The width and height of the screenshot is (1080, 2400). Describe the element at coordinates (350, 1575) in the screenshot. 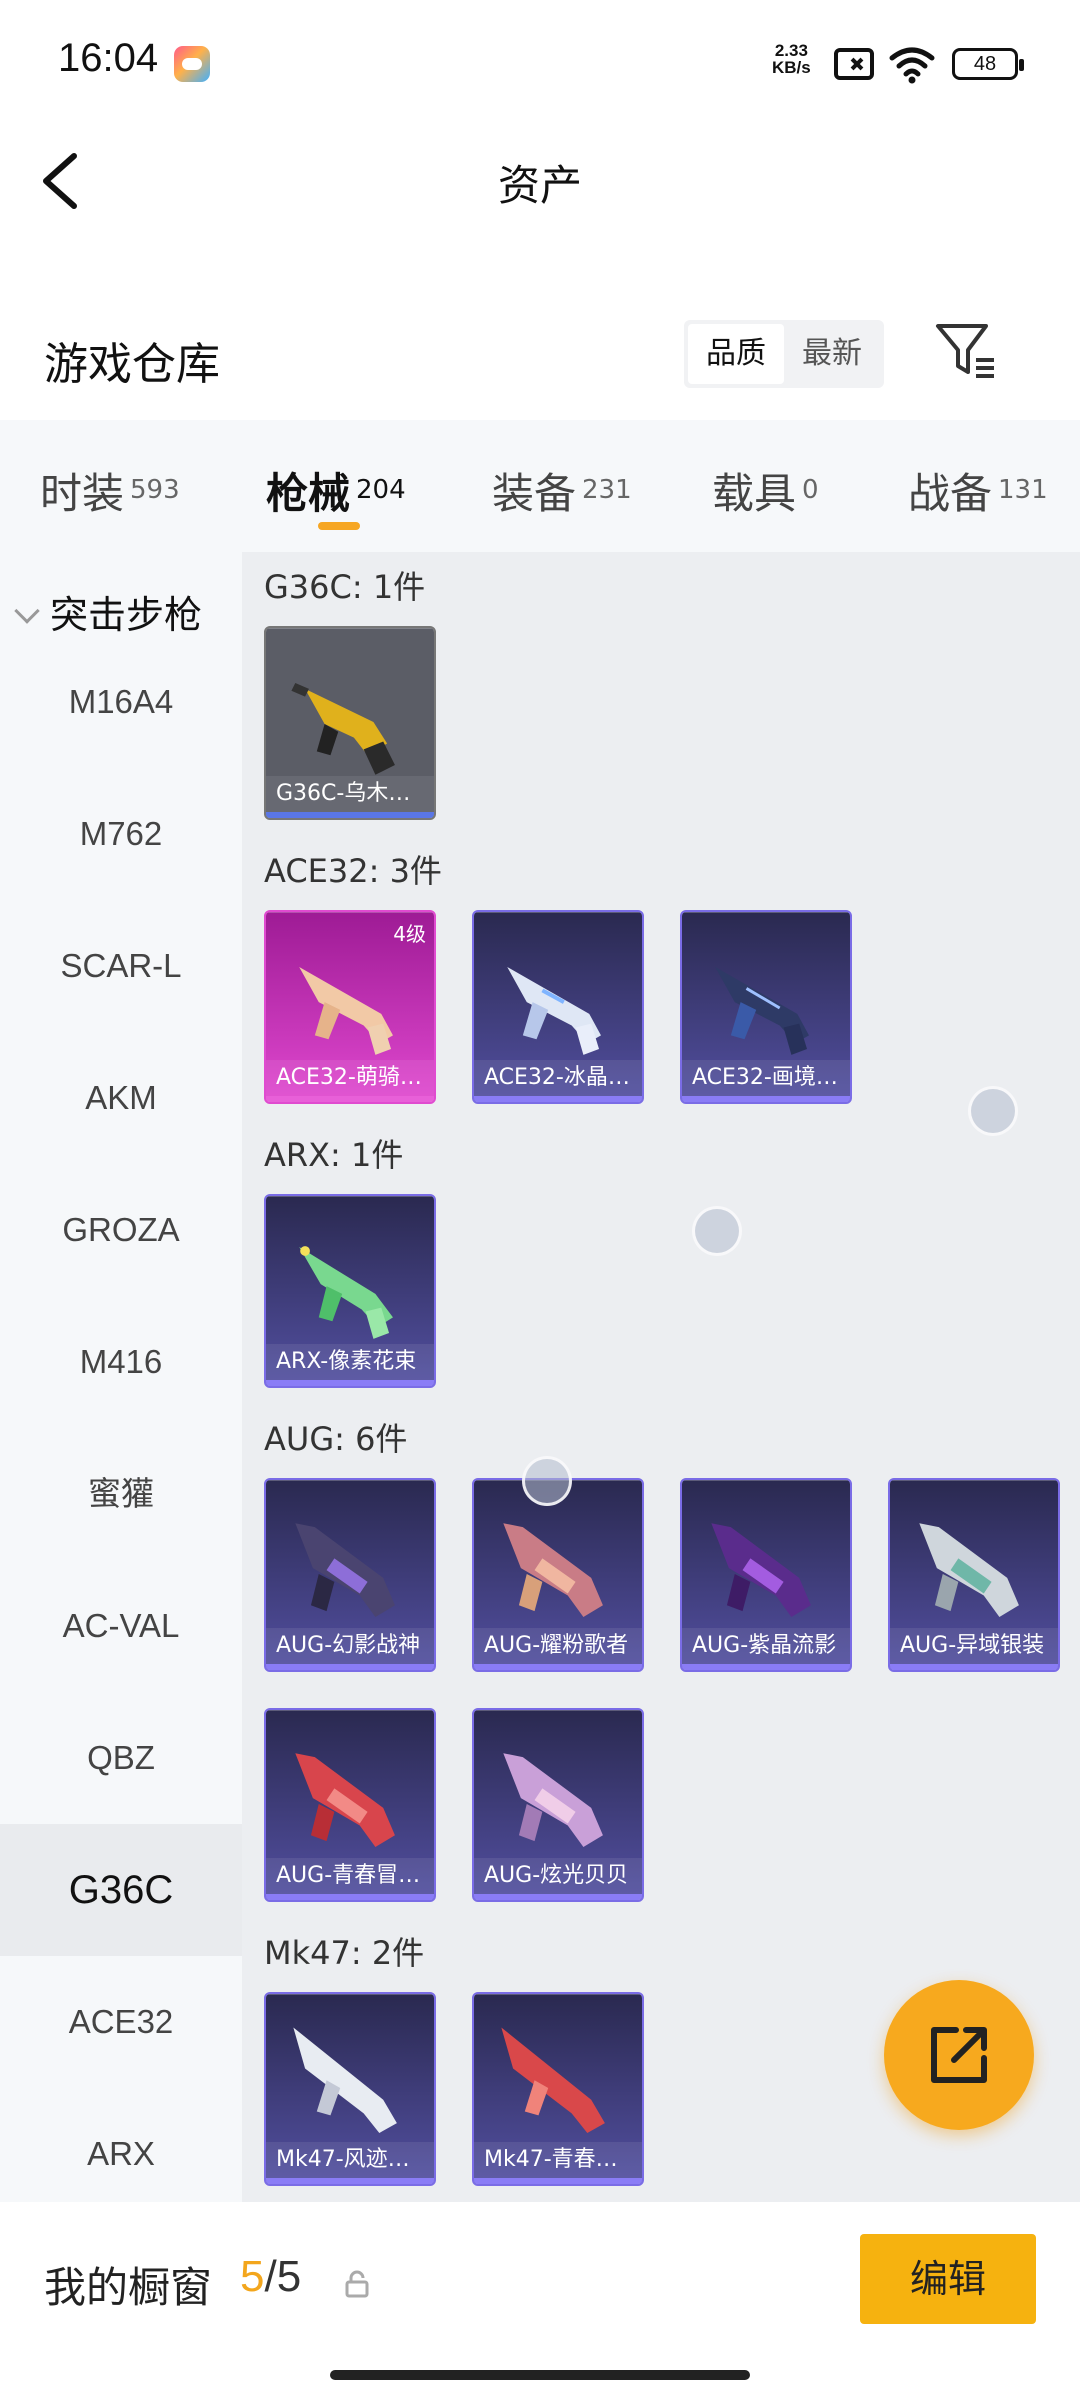

I see `skin-card: AUG-幻影战神` at that location.